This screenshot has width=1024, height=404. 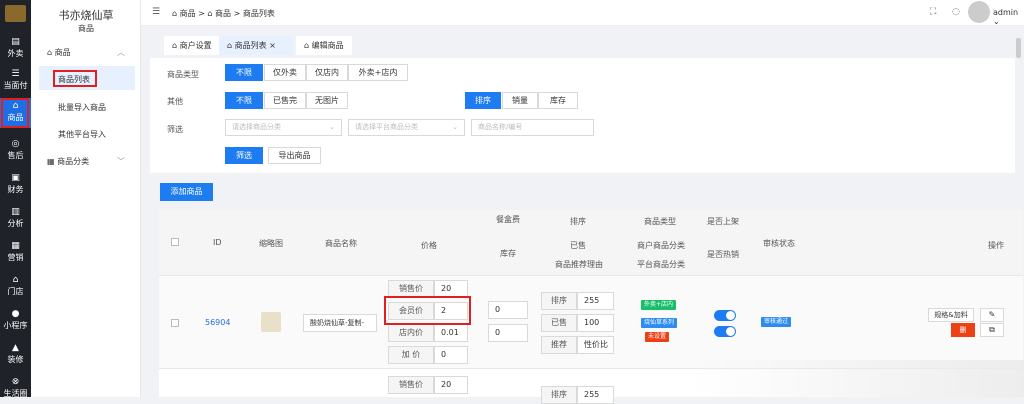 What do you see at coordinates (217, 242) in the screenshot?
I see `th-id: ID` at bounding box center [217, 242].